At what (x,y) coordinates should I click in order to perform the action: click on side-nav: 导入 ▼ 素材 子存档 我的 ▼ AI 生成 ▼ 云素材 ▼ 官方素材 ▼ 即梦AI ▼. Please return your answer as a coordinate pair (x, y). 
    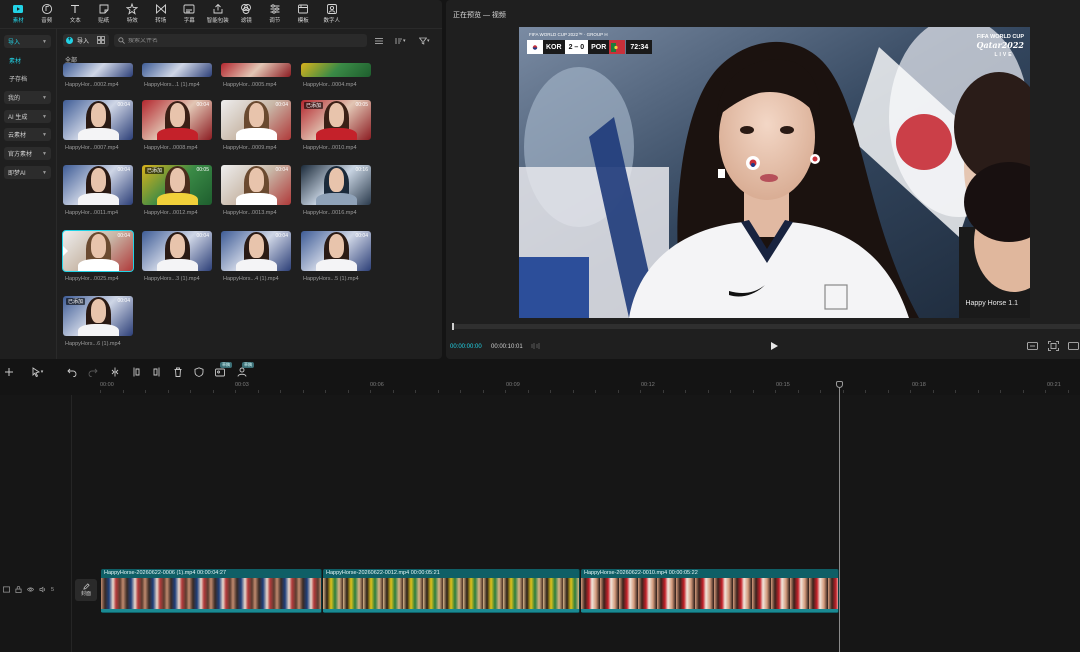
    Looking at the image, I should click on (28, 194).